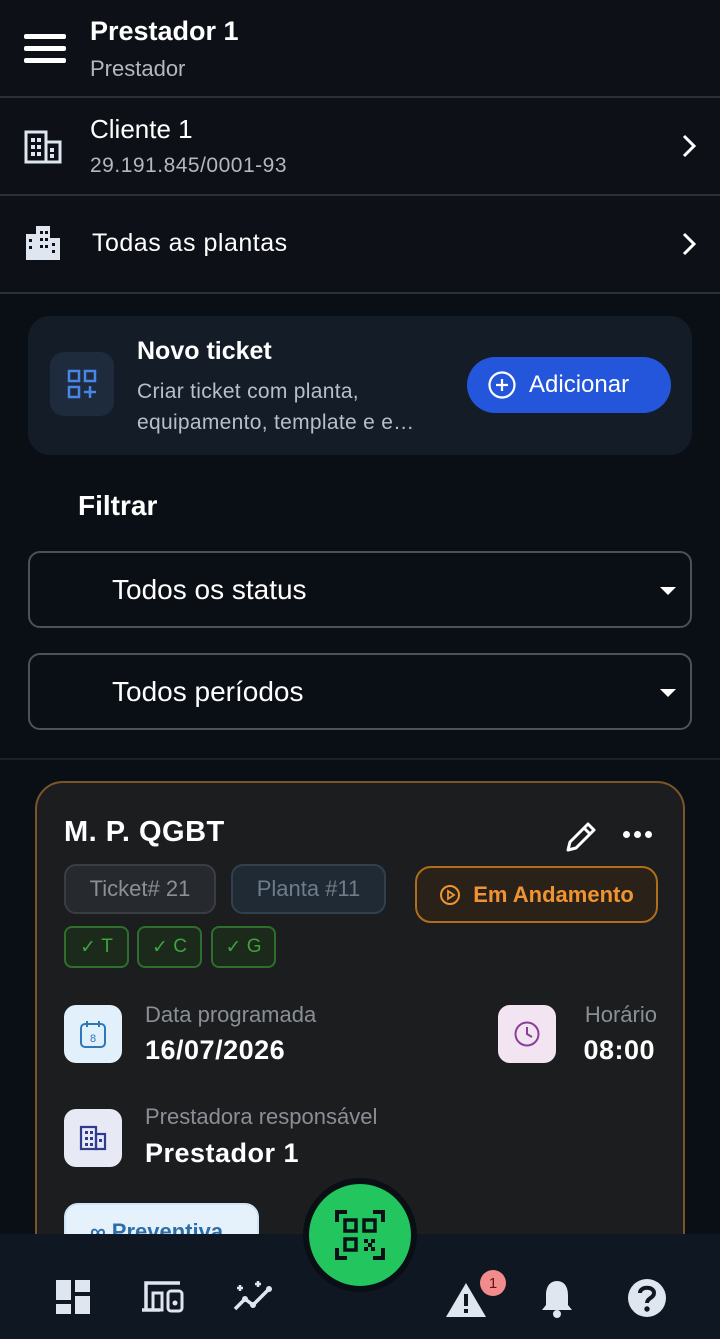 This screenshot has width=720, height=1339. I want to click on client-selector: Cliente 1 29.191.845/0001-93, so click(360, 147).